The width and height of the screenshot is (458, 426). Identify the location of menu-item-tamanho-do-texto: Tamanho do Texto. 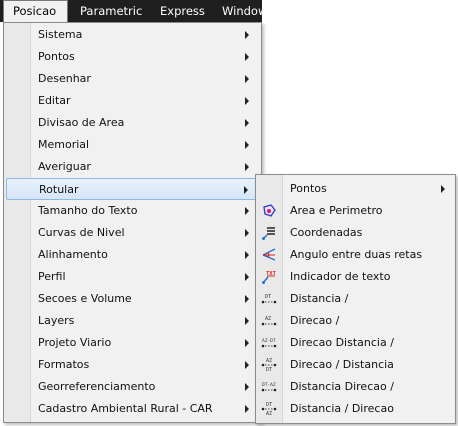
(132, 211).